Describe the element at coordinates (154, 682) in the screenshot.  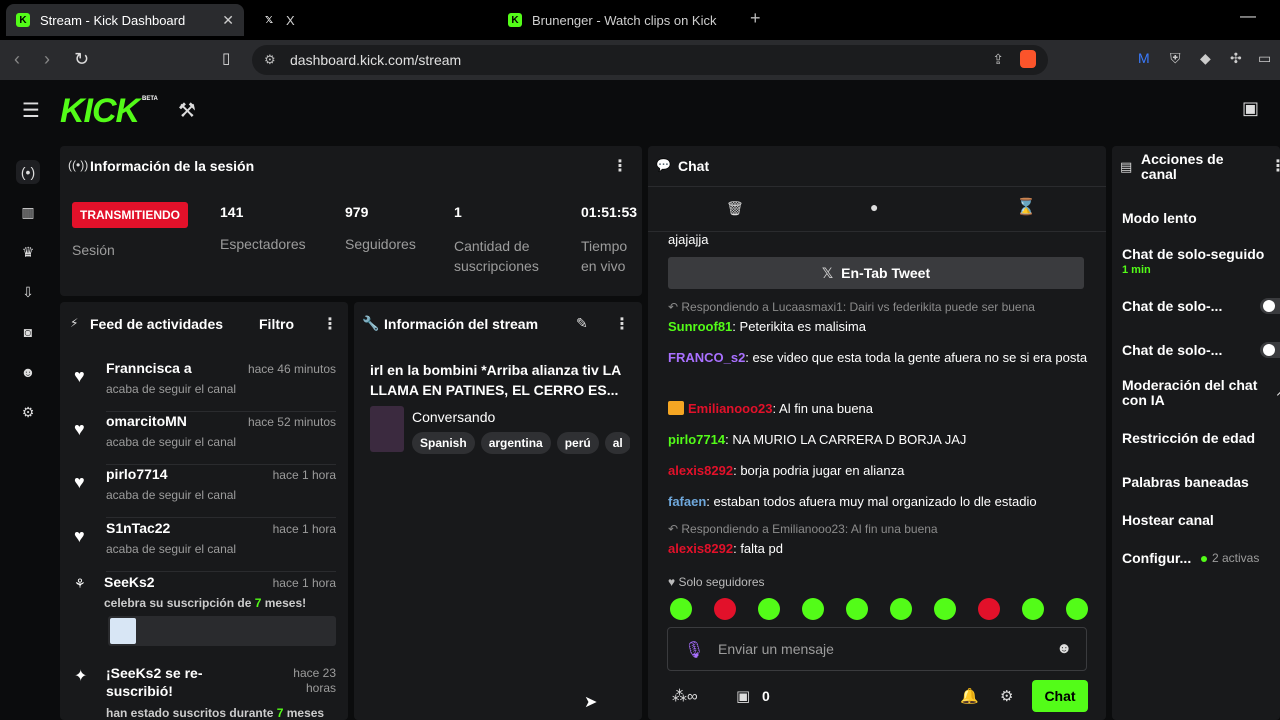
I see `subscriber-name: ¡SeeKs2 se re-suscribió!` at that location.